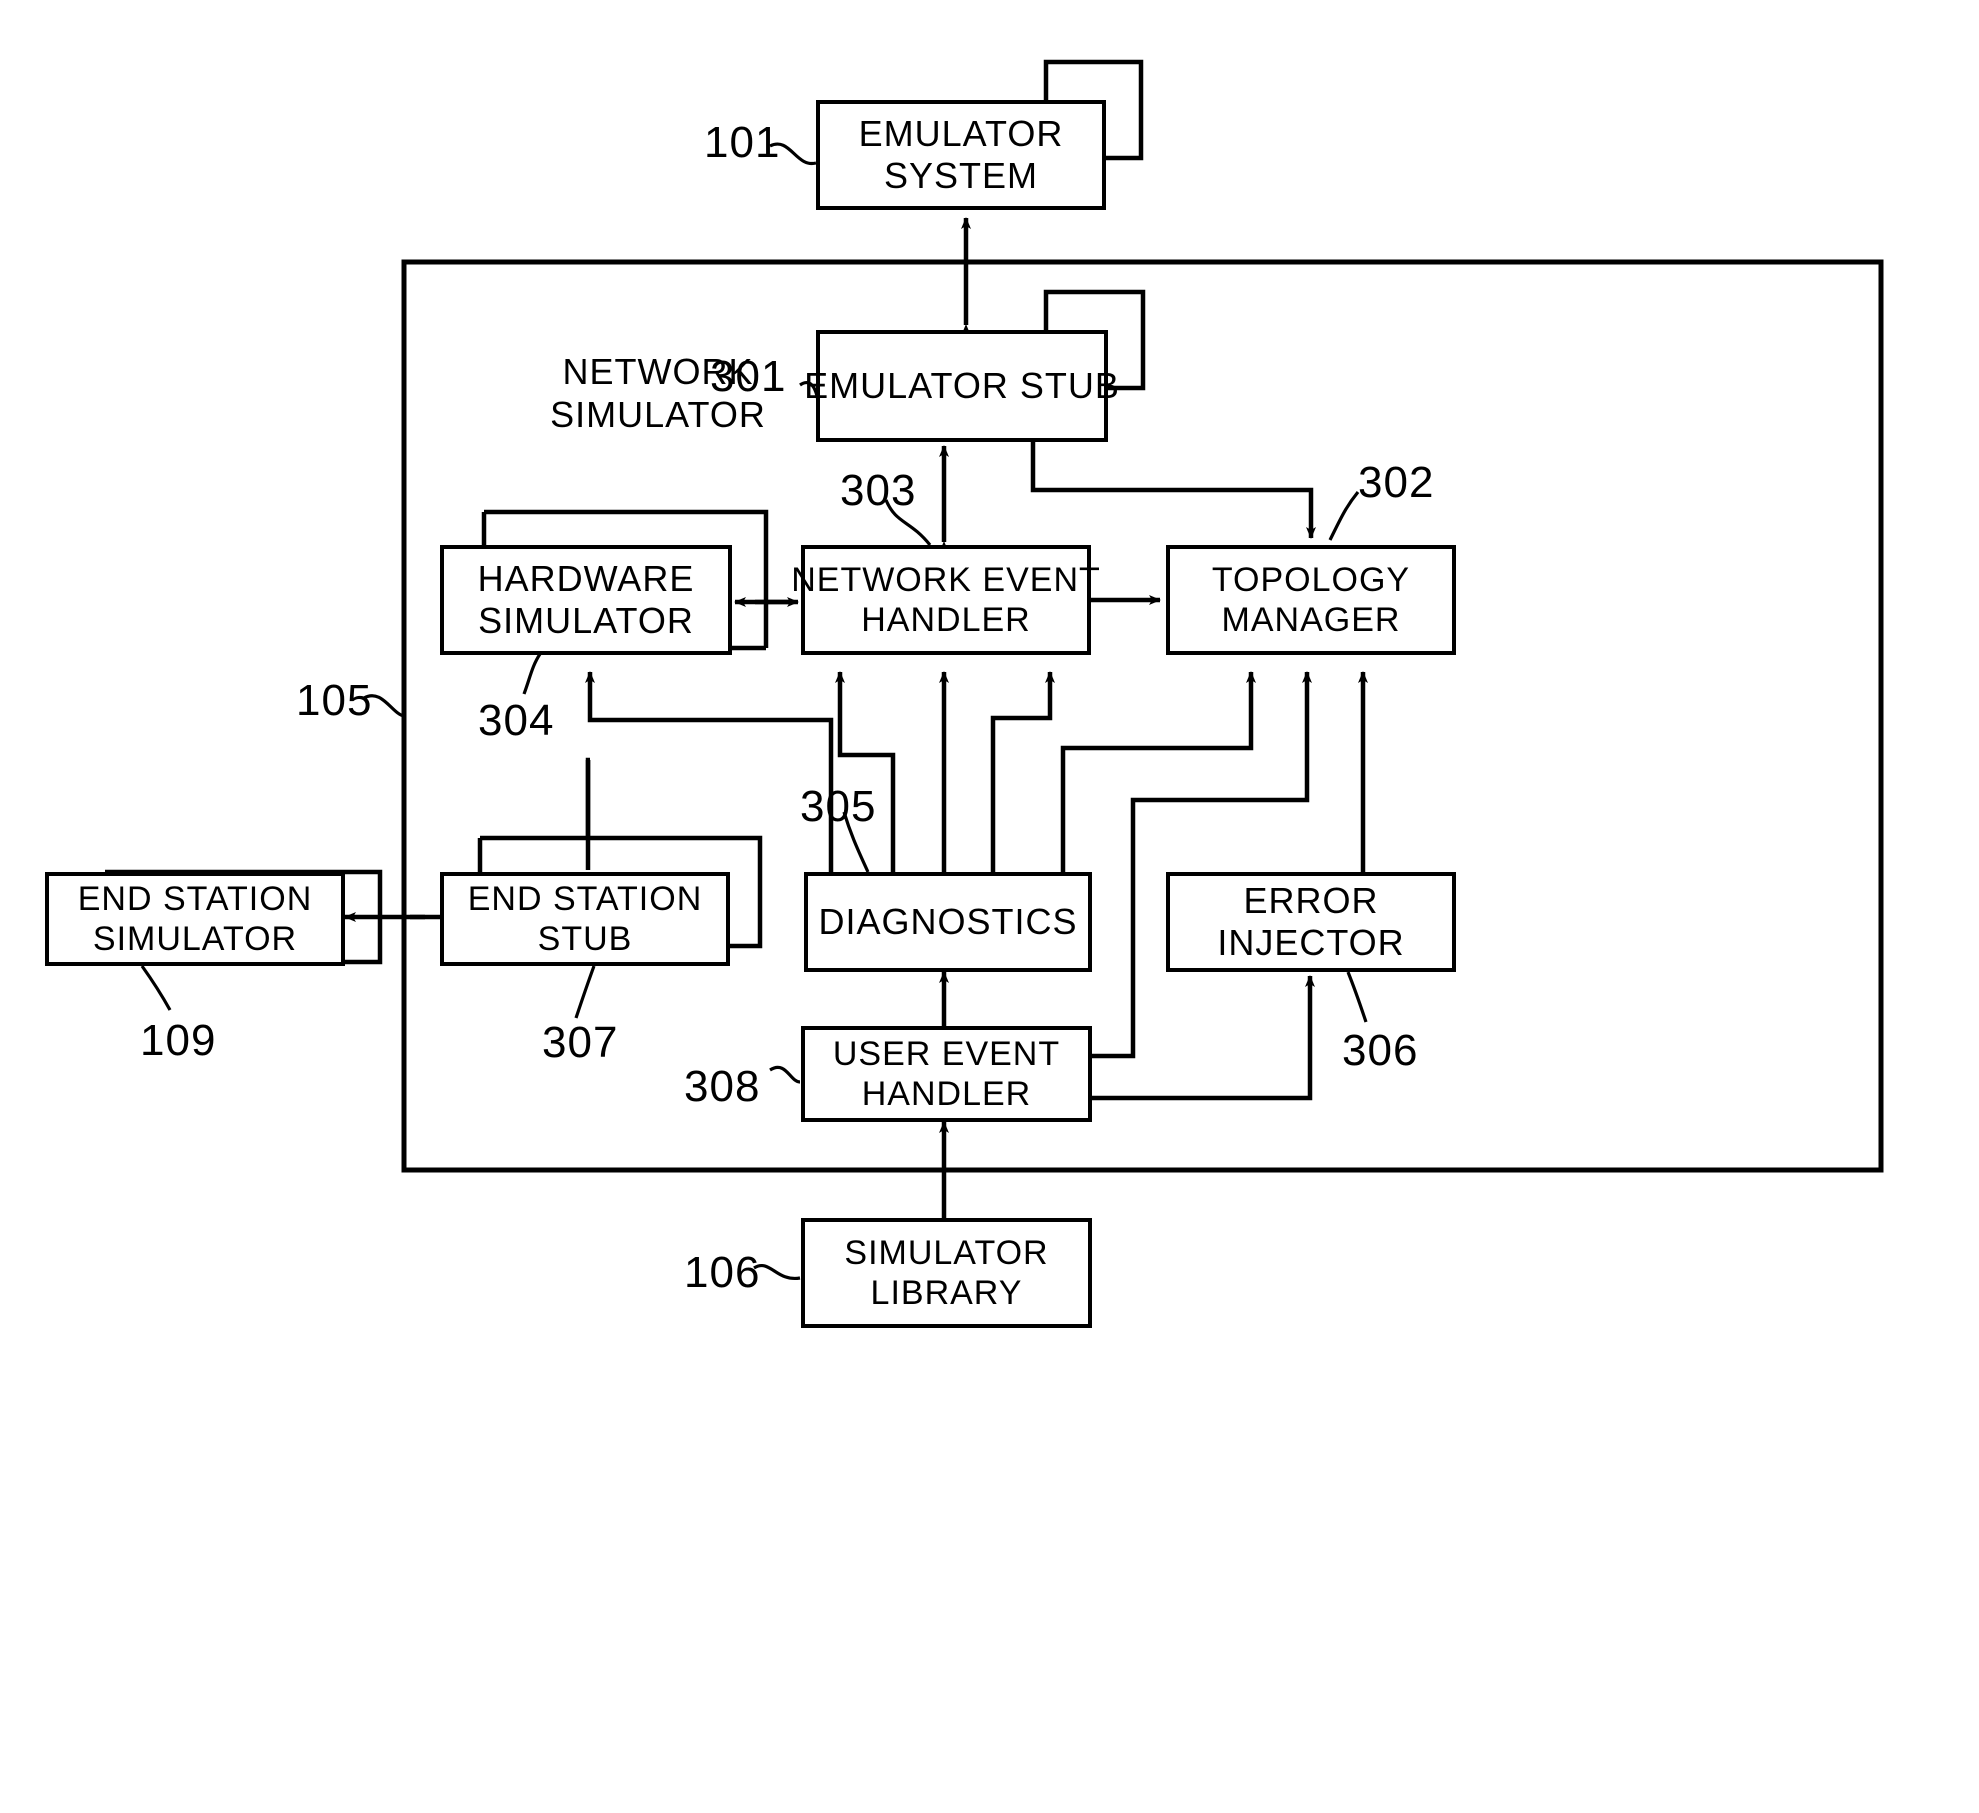  What do you see at coordinates (961, 133) in the screenshot?
I see `block-emulator-system-line-0: EMULATOR` at bounding box center [961, 133].